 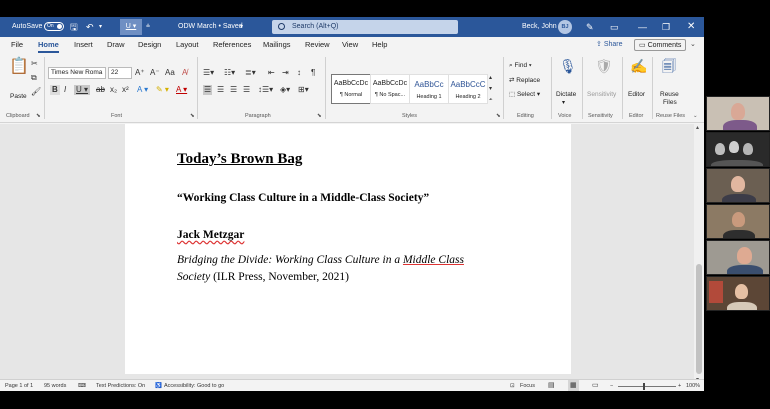 I want to click on clipboard-launcher-icon: ⬊, so click(x=38, y=116).